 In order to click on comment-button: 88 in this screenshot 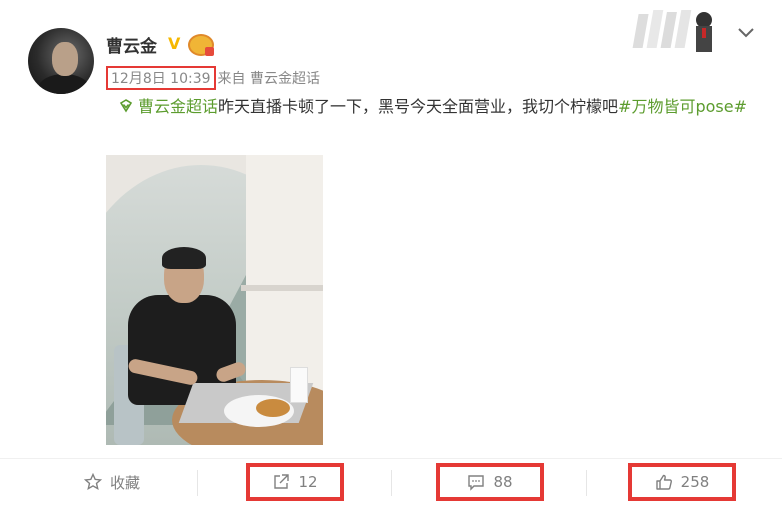, I will do `click(490, 482)`.